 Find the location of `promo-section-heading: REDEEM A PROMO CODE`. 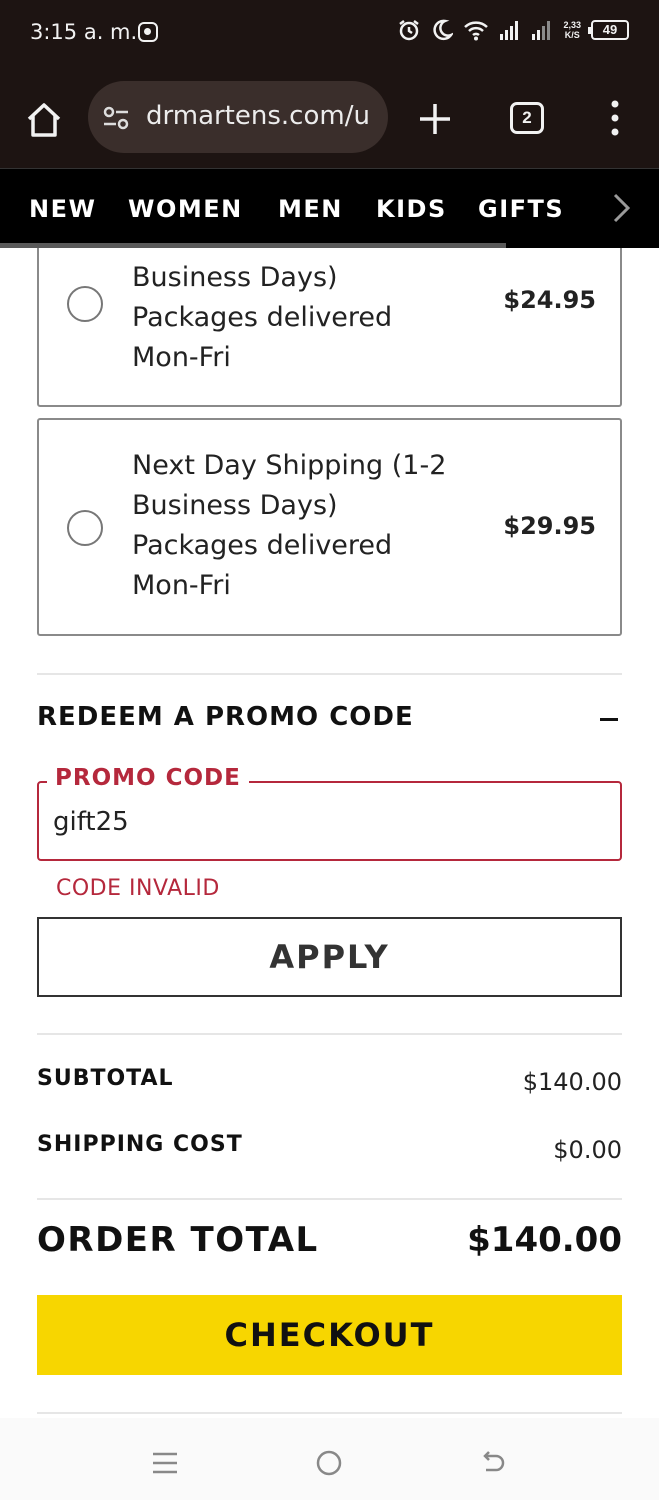

promo-section-heading: REDEEM A PROMO CODE is located at coordinates (225, 717).